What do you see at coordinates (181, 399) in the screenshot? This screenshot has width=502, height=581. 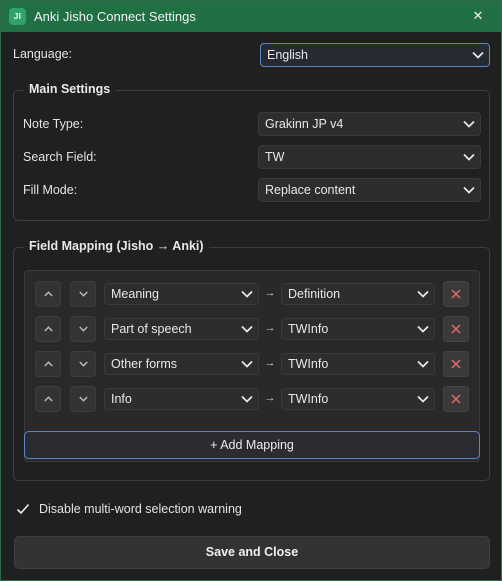 I see `source-field-select: Info` at bounding box center [181, 399].